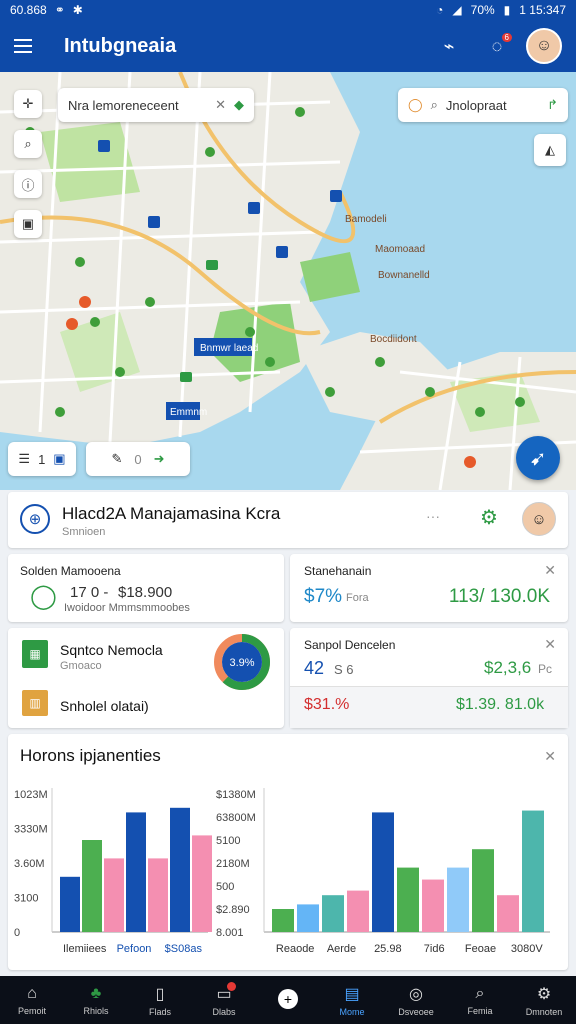  Describe the element at coordinates (160, 1000) in the screenshot. I see `nav-item-book: ▯ Flads` at that location.